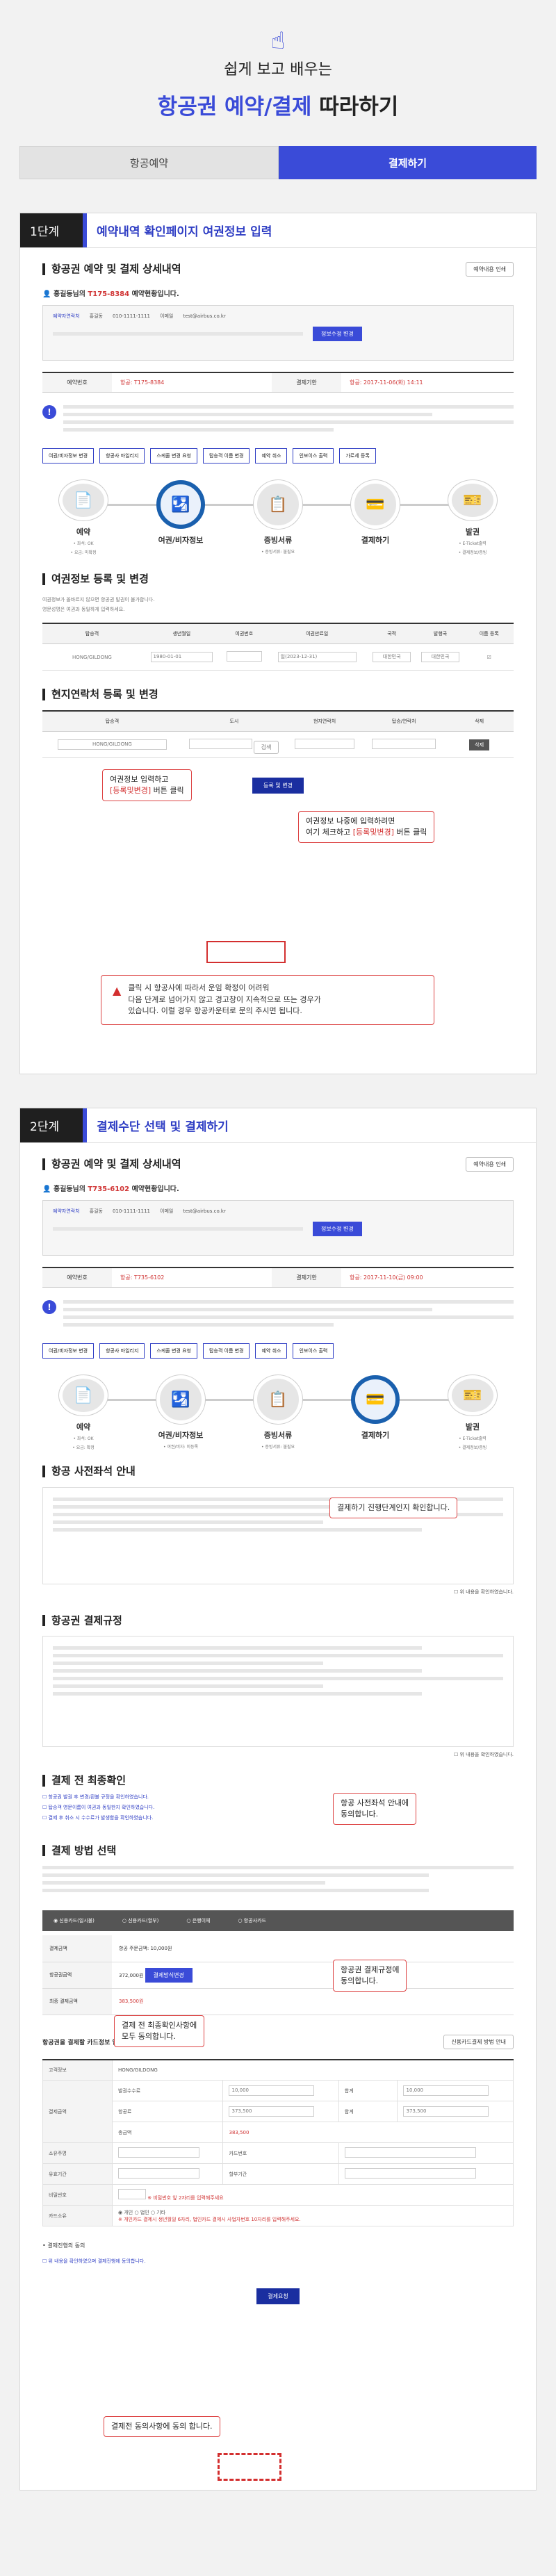 This screenshot has height=2576, width=556. What do you see at coordinates (392, 657) in the screenshot?
I see `nationality-select: 대한민국` at bounding box center [392, 657].